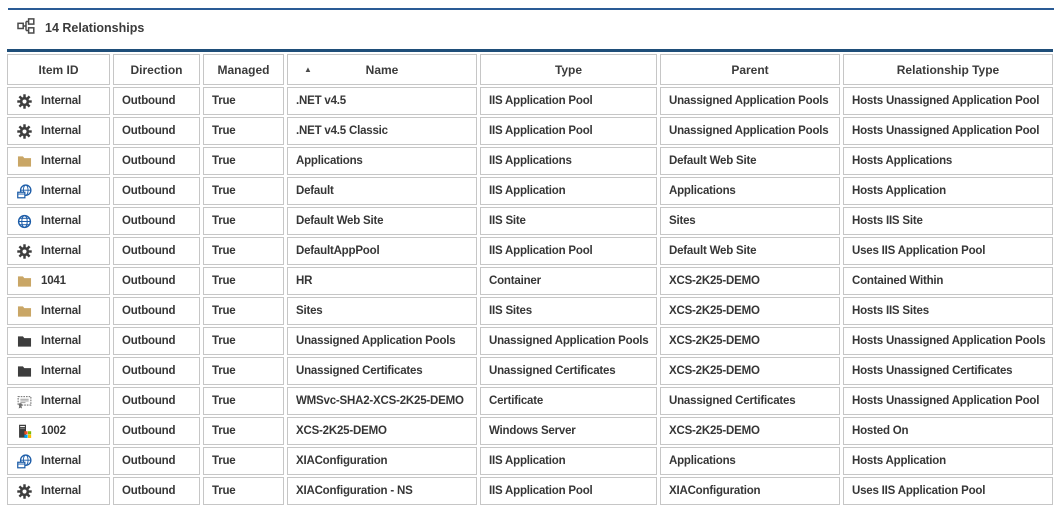  Describe the element at coordinates (902, 161) in the screenshot. I see `relationship-type-value: Hosts Applications` at that location.